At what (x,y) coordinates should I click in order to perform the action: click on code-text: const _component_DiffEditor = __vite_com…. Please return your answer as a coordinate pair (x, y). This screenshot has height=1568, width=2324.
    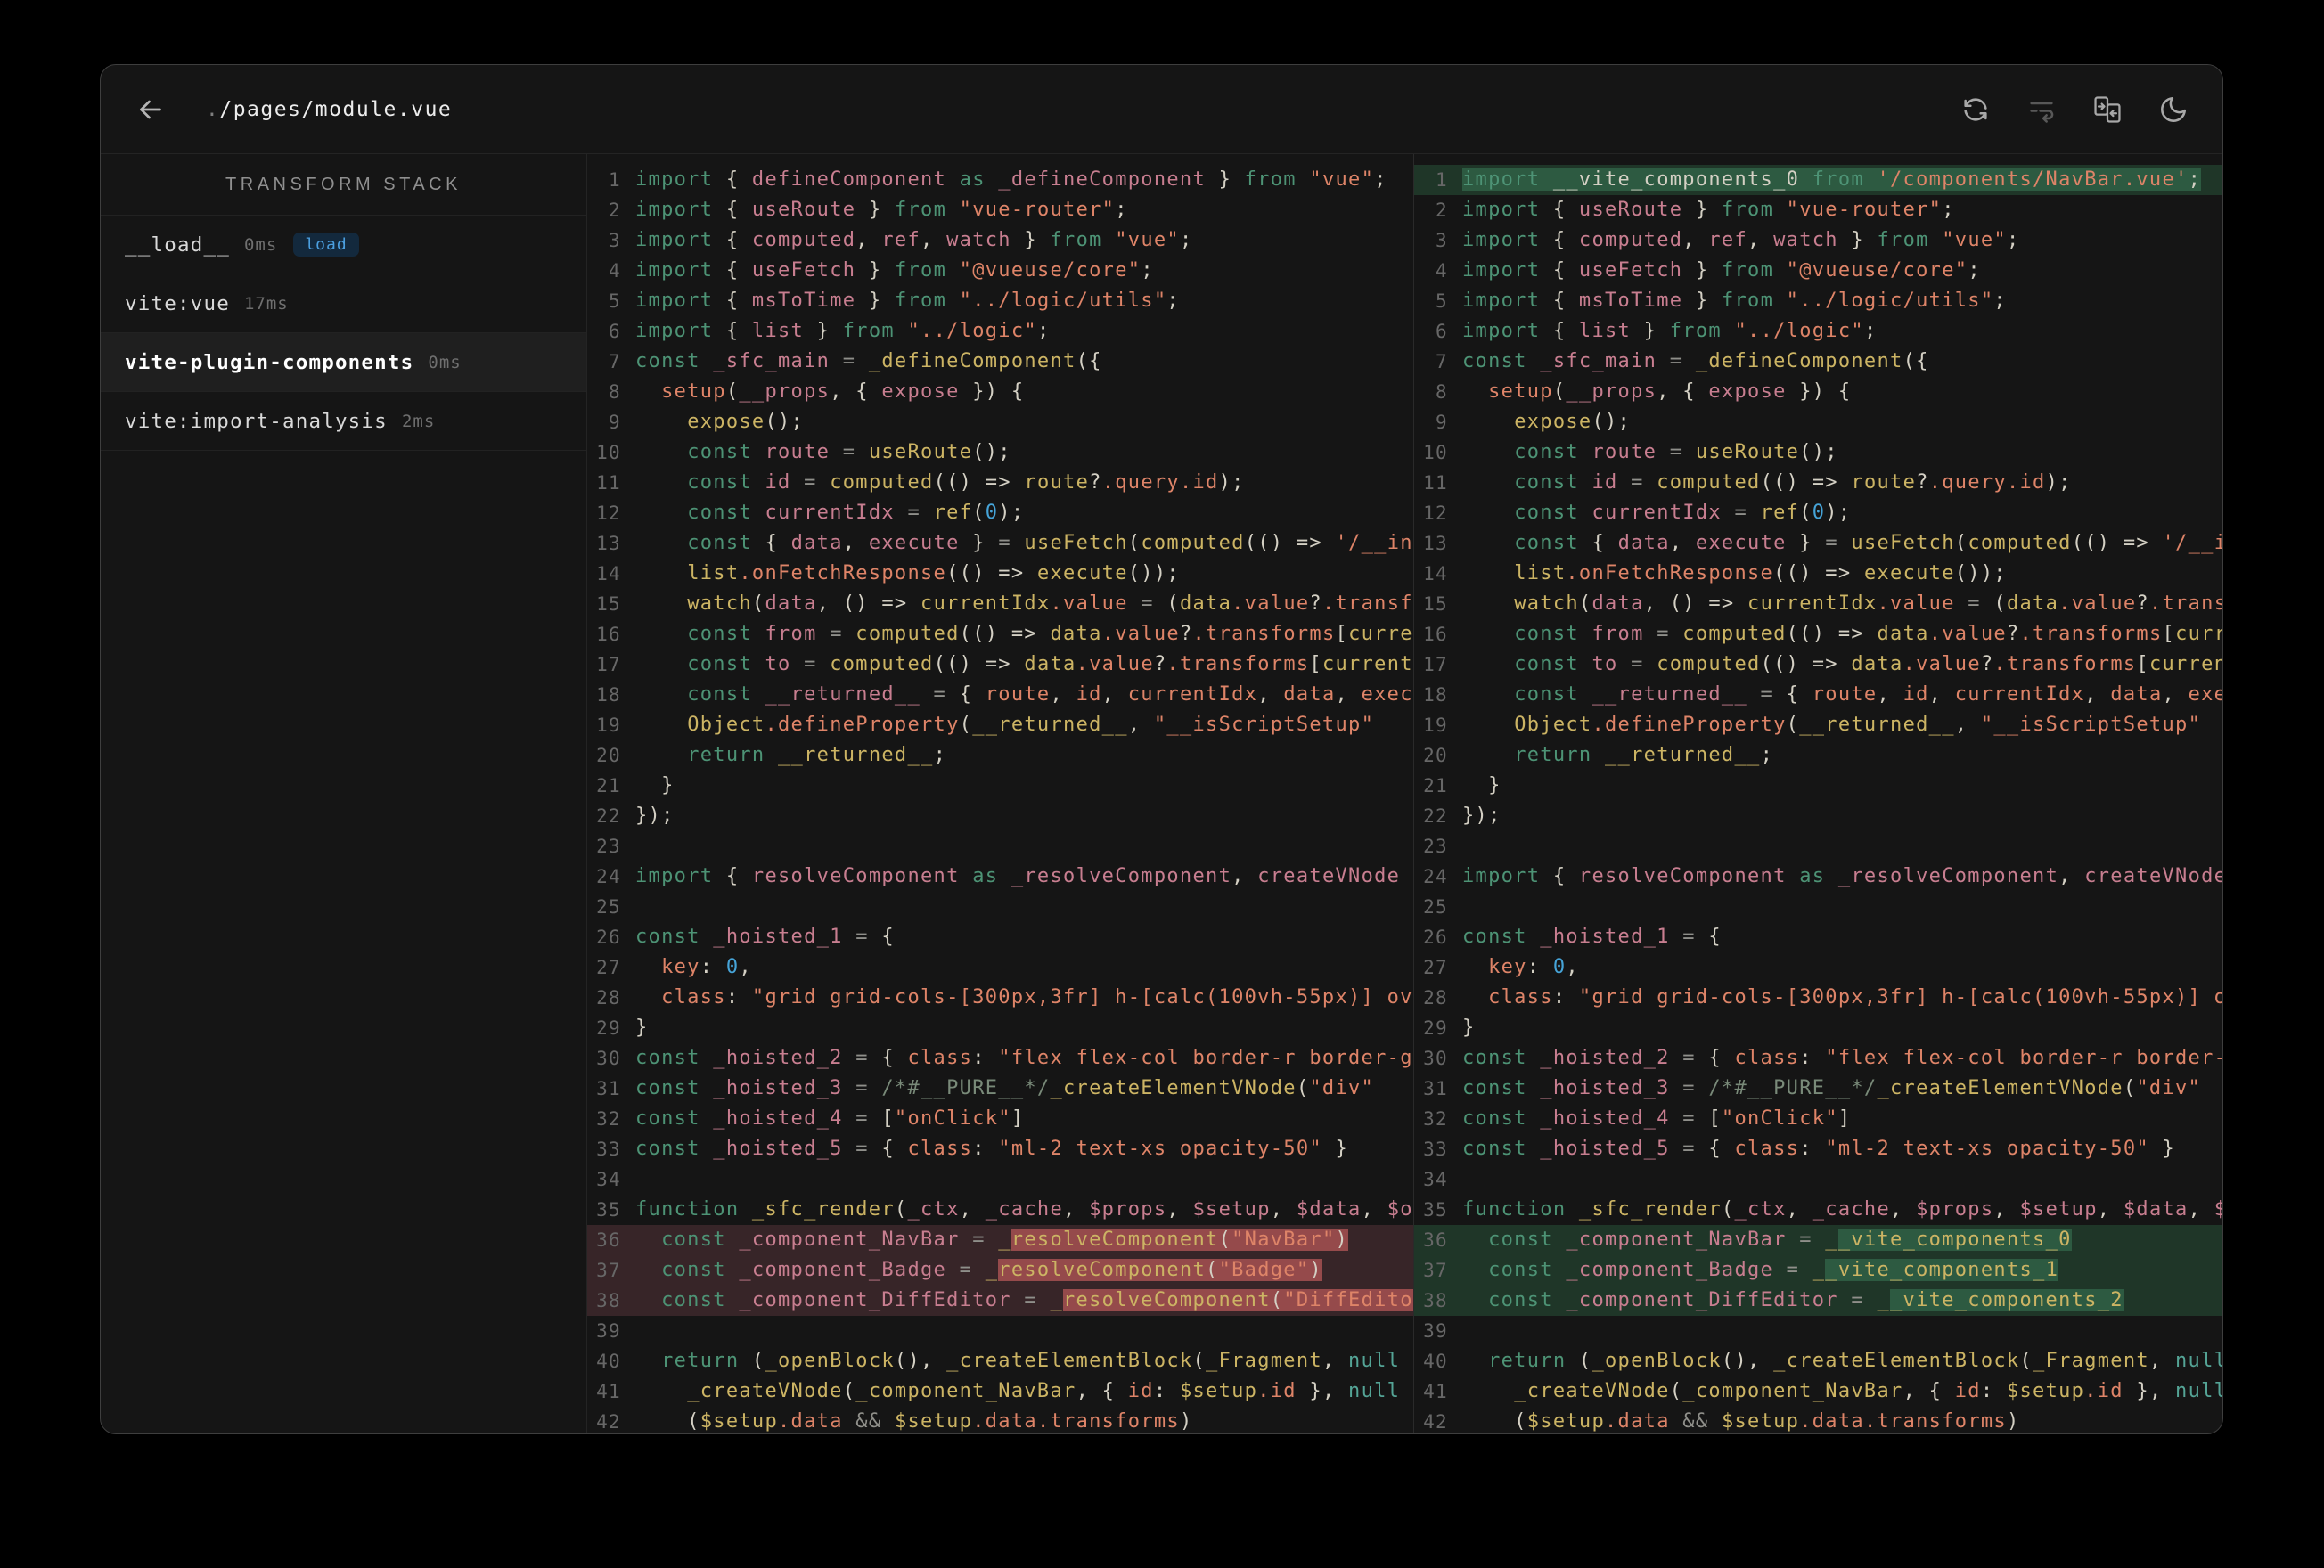
    Looking at the image, I should click on (1806, 1300).